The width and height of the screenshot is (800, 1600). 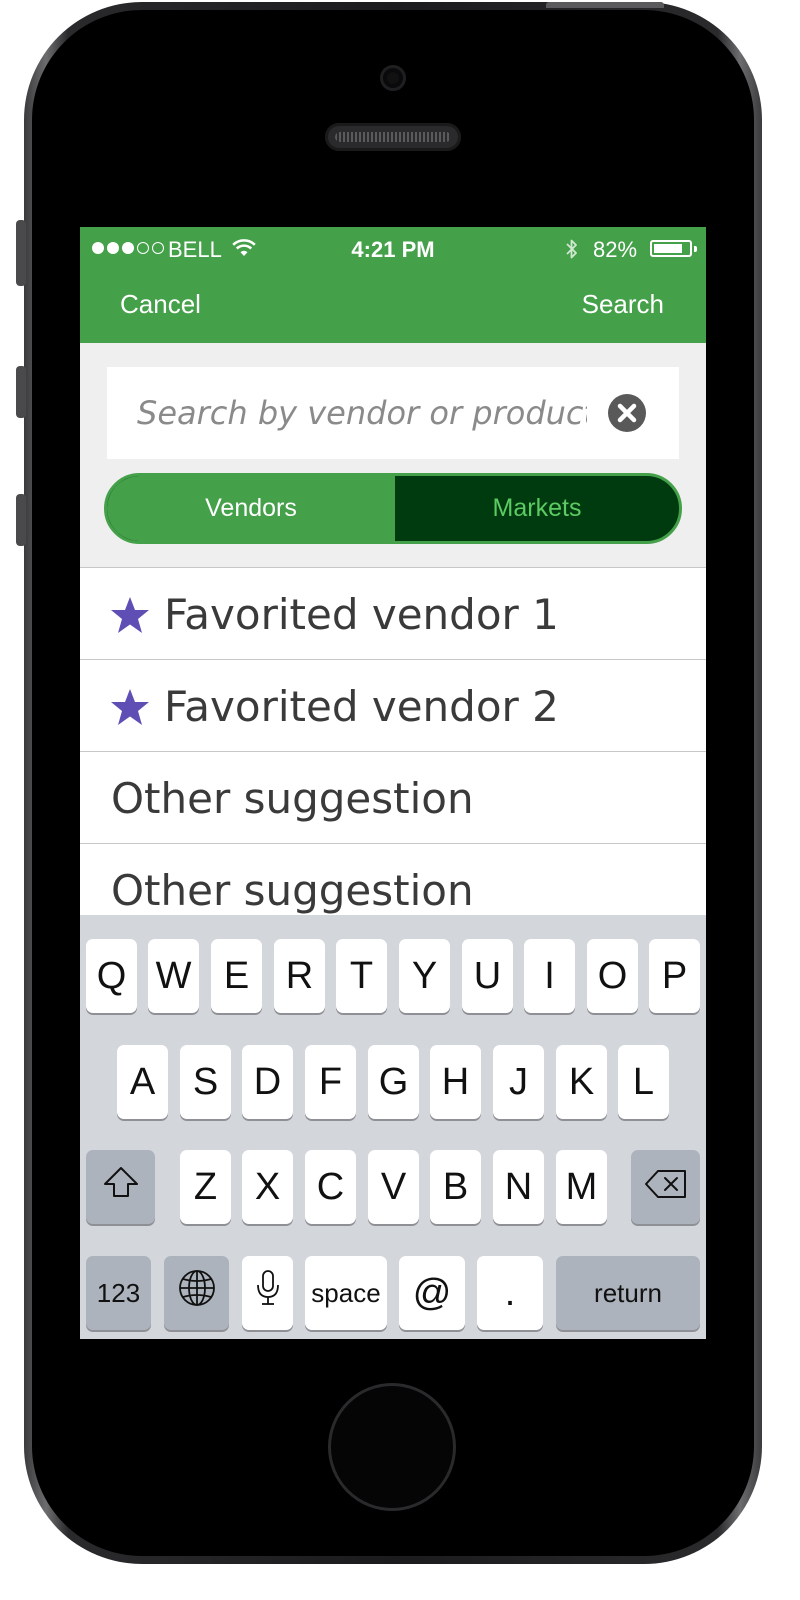 What do you see at coordinates (393, 250) in the screenshot?
I see `status-bar: BELL 4:21 PM 82%` at bounding box center [393, 250].